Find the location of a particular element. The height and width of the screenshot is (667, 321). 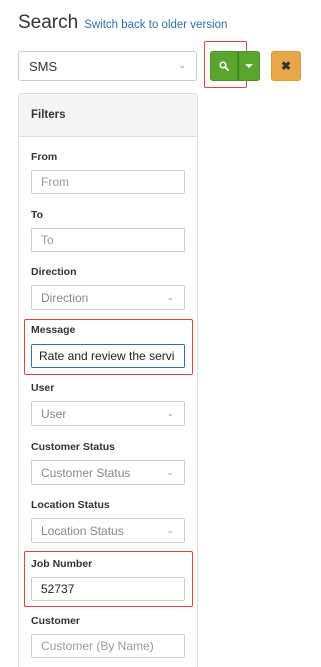

location-status-select: Location Status ⌄ is located at coordinates (108, 530).